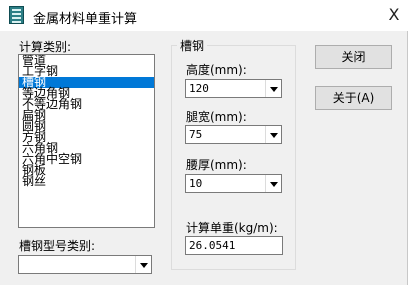 The width and height of the screenshot is (412, 285). What do you see at coordinates (233, 88) in the screenshot?
I see `height-select: 120` at bounding box center [233, 88].